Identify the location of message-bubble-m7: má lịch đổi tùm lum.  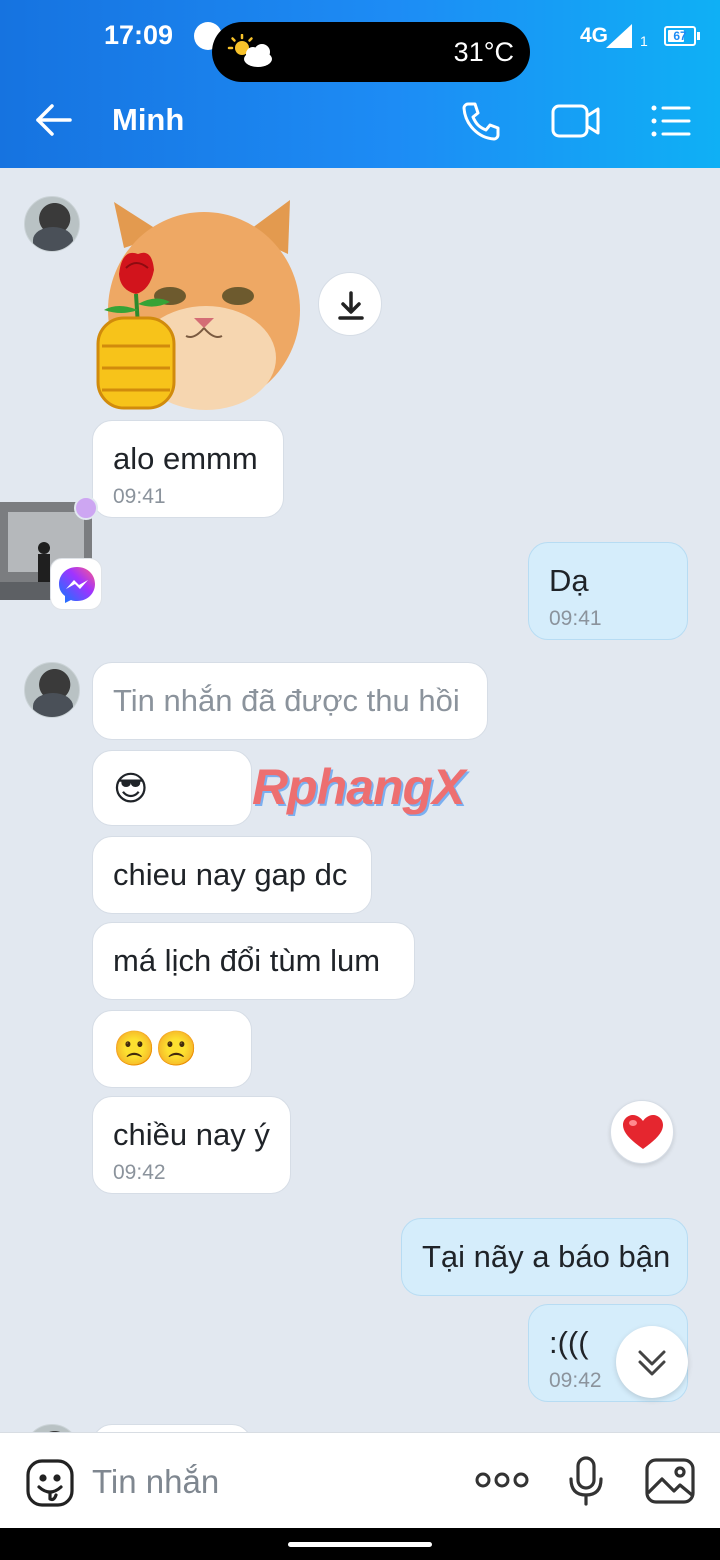
(253, 961).